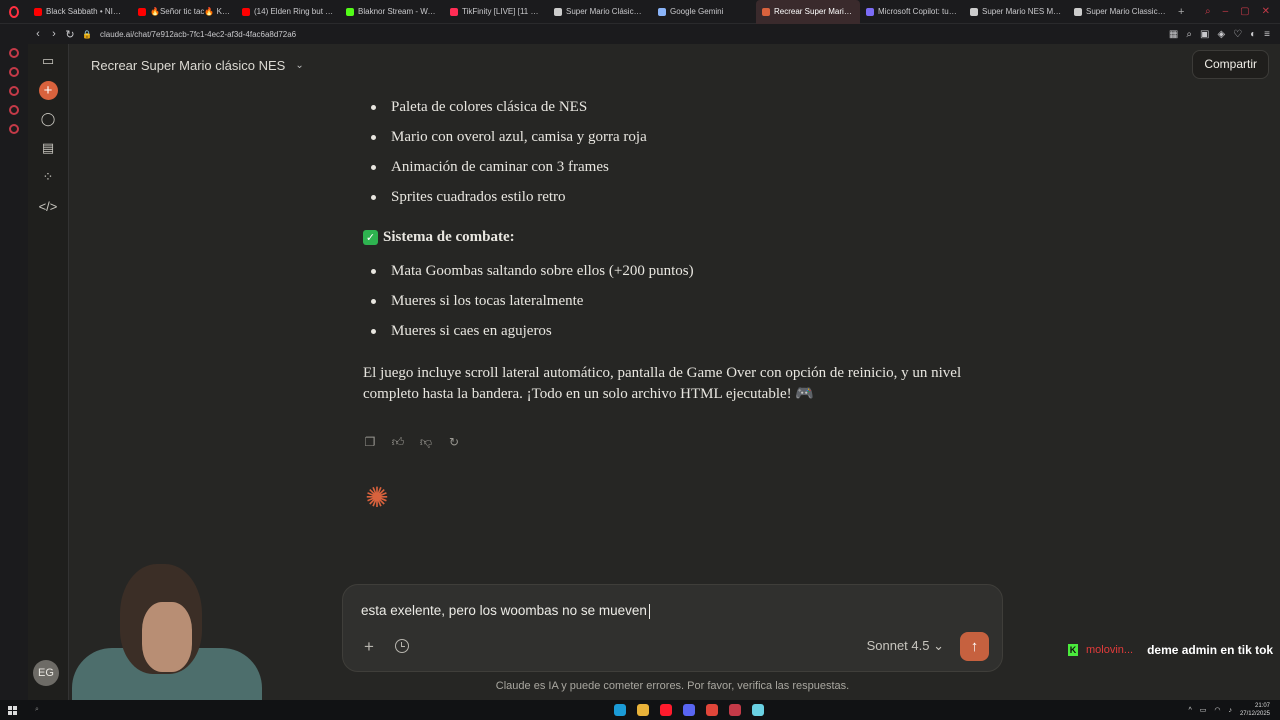 This screenshot has width=1280, height=720. Describe the element at coordinates (689, 710) in the screenshot. I see `discord-icon` at that location.